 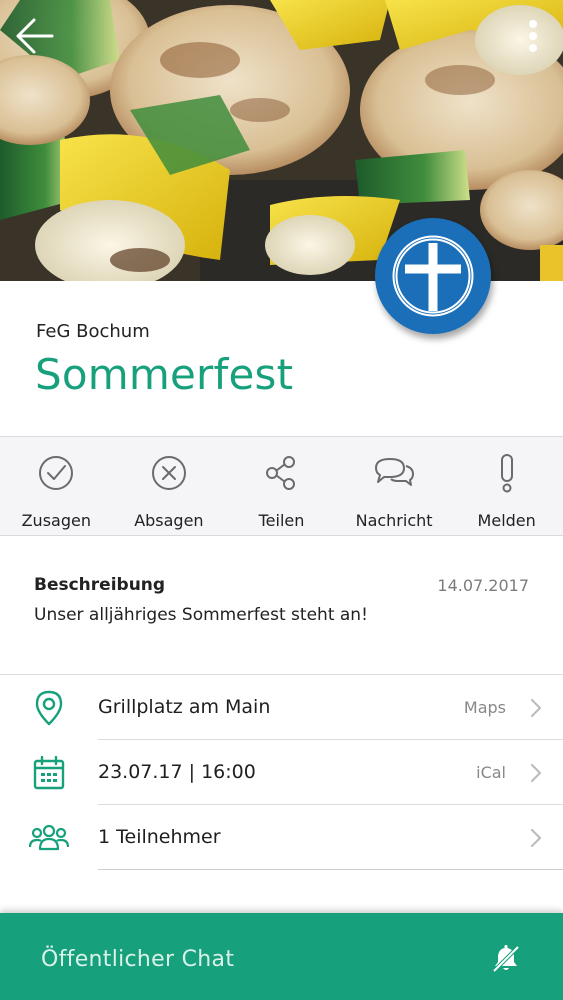 I want to click on accept-button: Zusagen, so click(x=56, y=486).